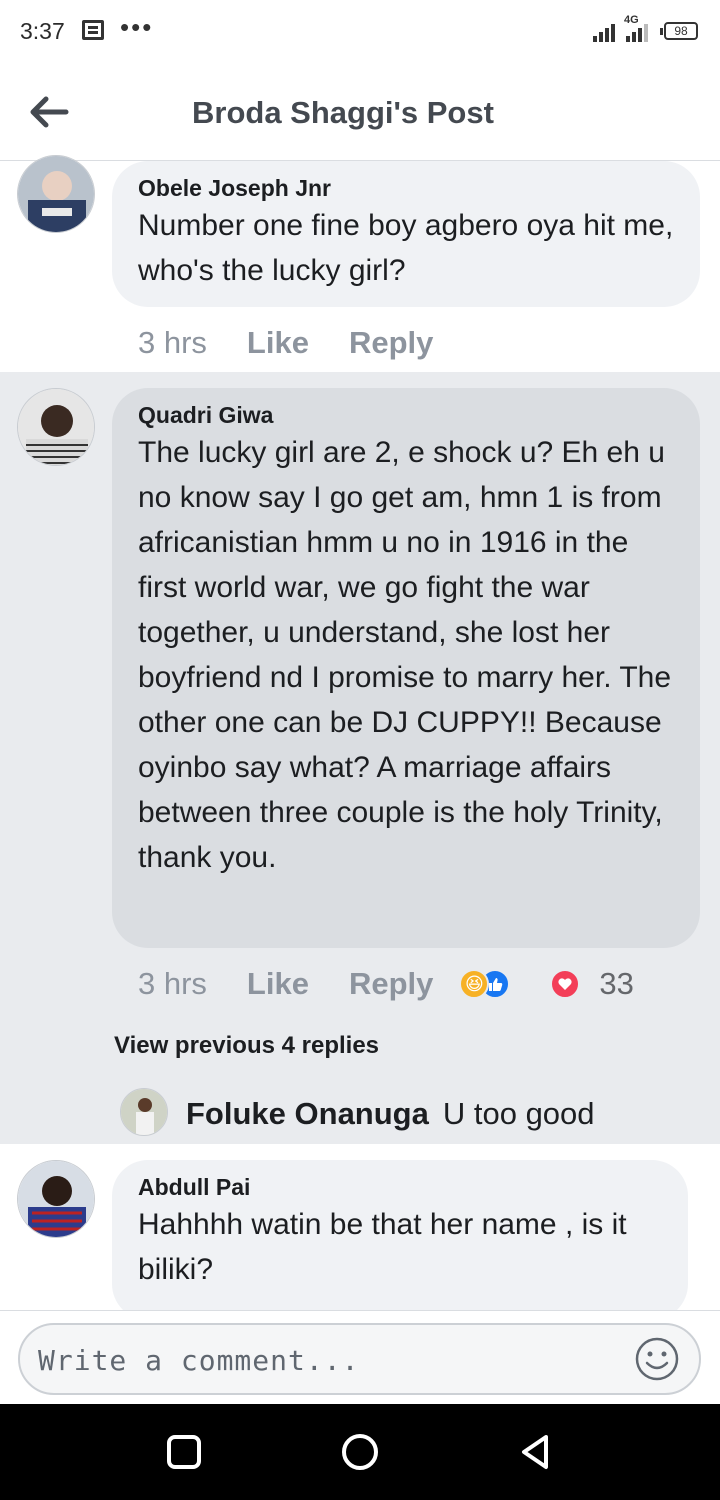 This screenshot has height=1500, width=720. What do you see at coordinates (42, 31) in the screenshot?
I see `status-time: 3:37` at bounding box center [42, 31].